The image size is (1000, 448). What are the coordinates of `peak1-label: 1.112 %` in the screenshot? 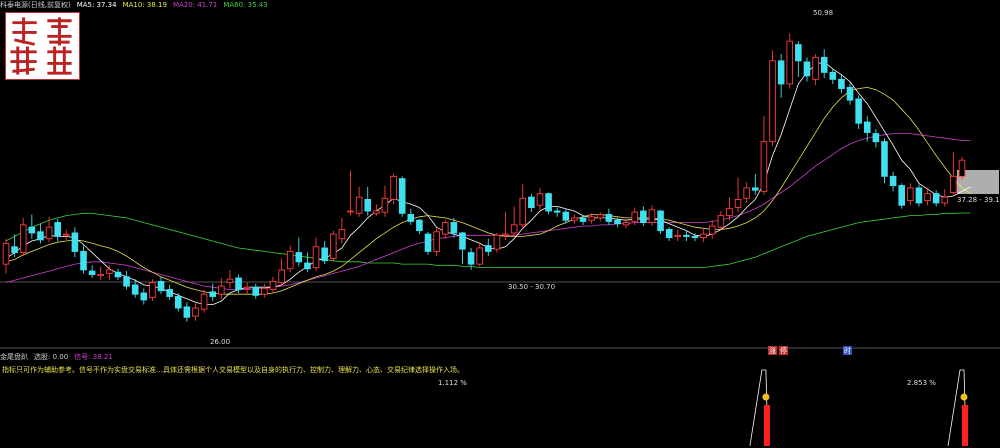 It's located at (452, 383).